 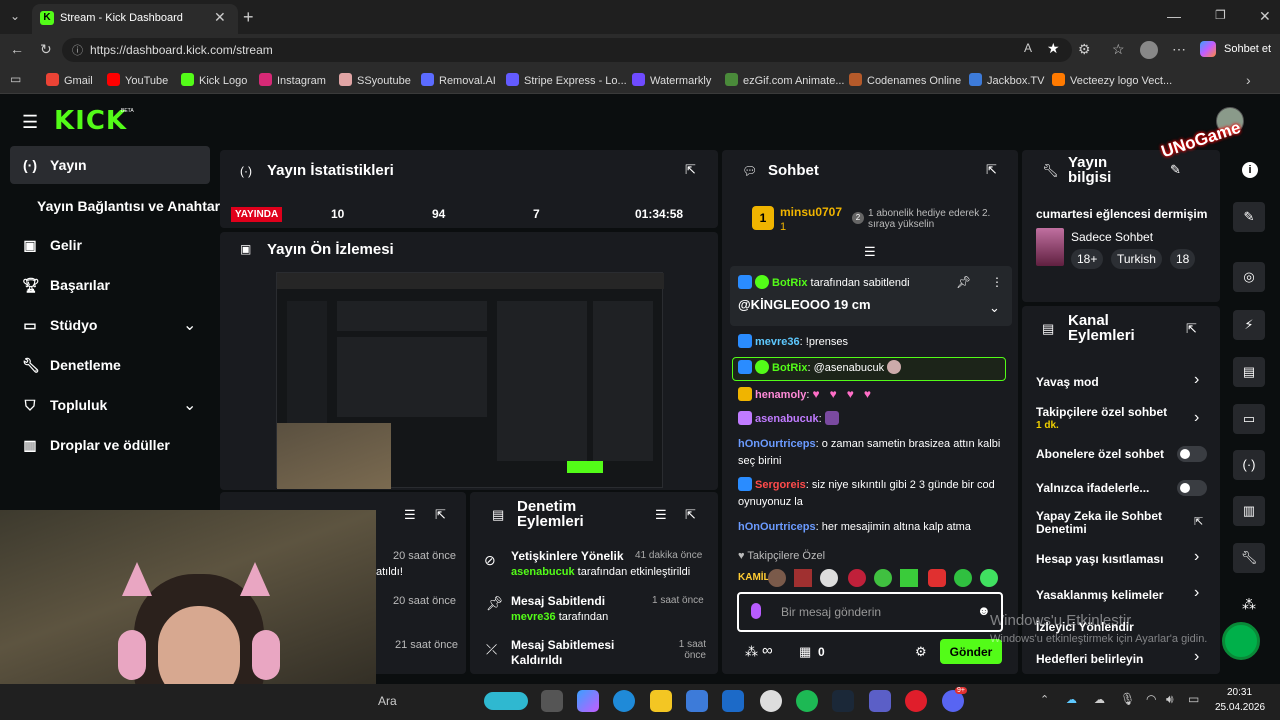 I want to click on slow-mode-chevron-icon: ›, so click(x=1196, y=380).